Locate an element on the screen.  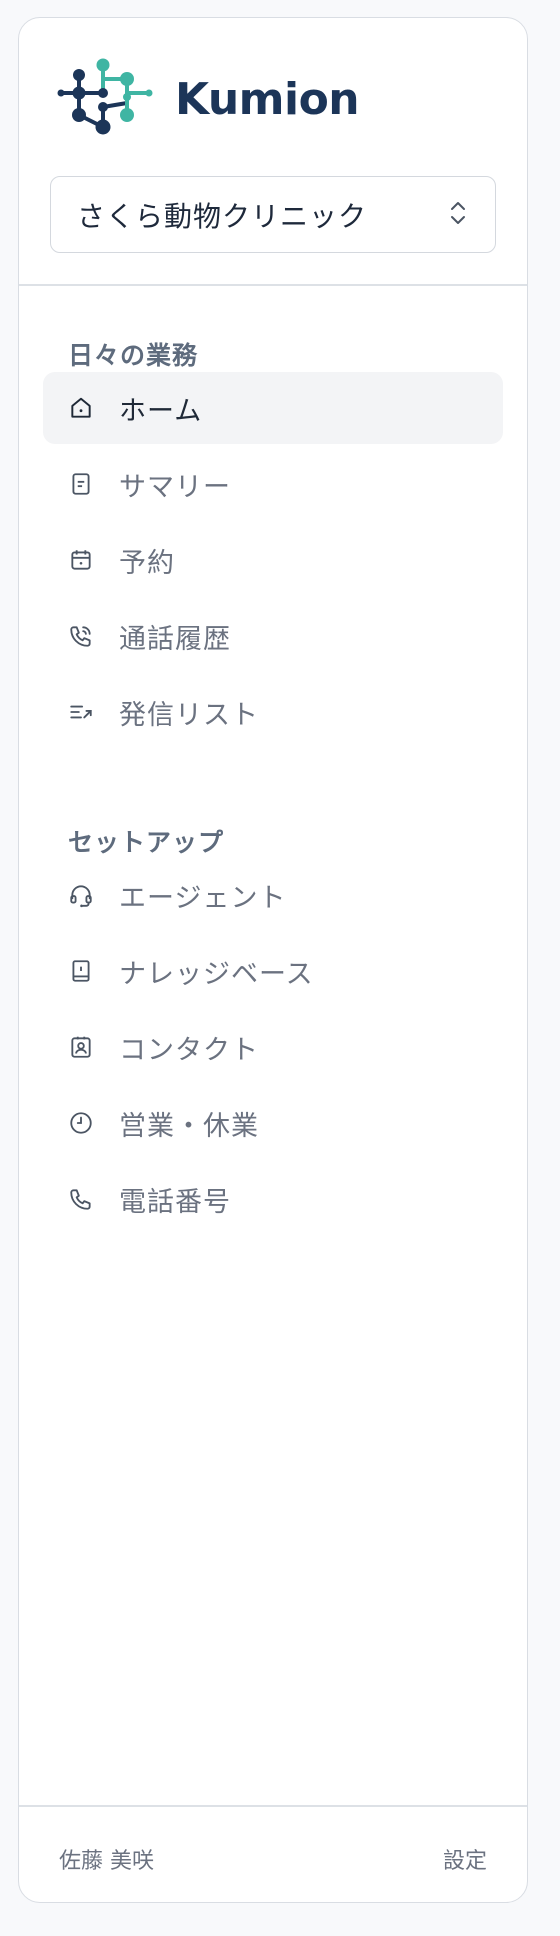
nav-item-label: ナレッジベース is located at coordinates (216, 974).